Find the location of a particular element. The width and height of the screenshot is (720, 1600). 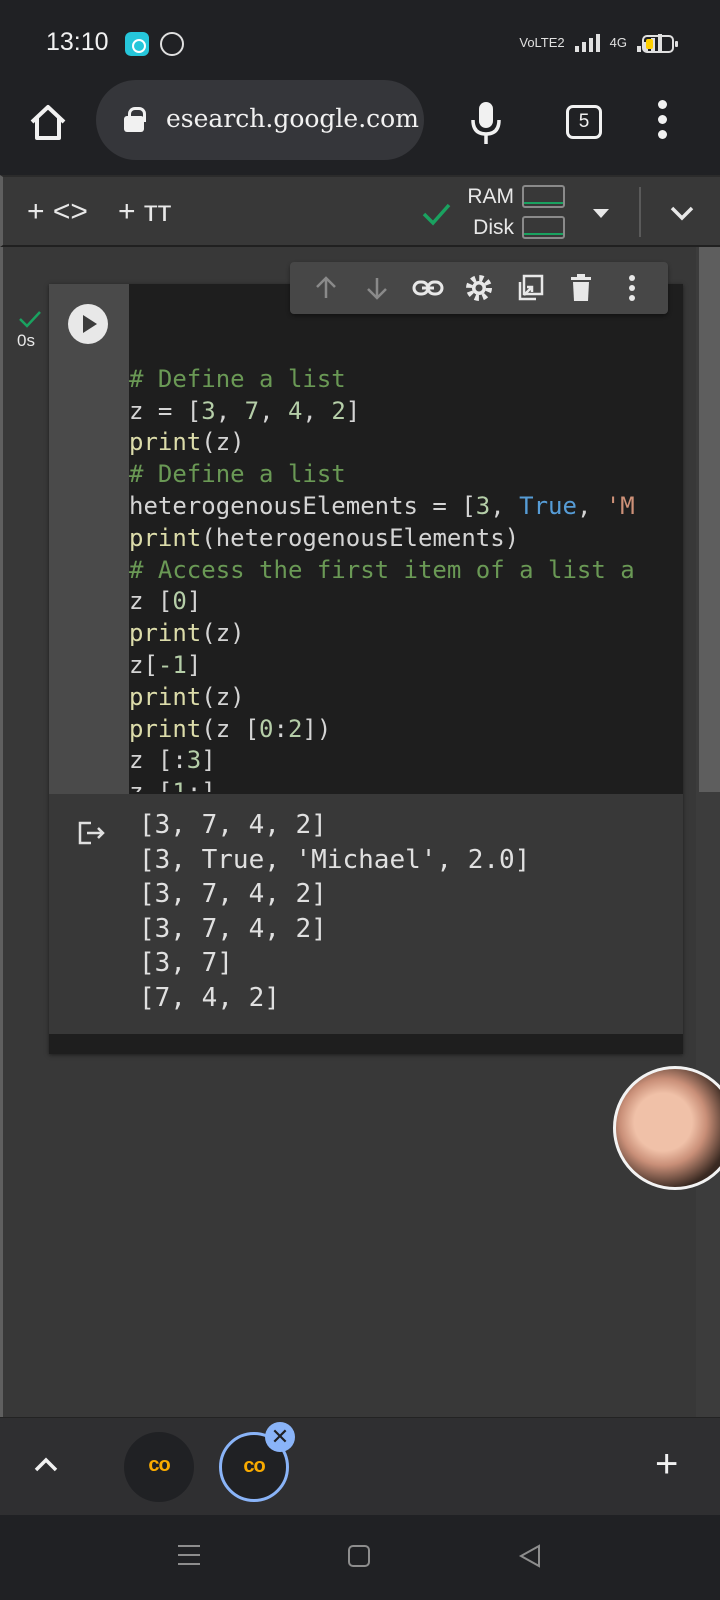

code-line: z [:3] is located at coordinates (172, 760).